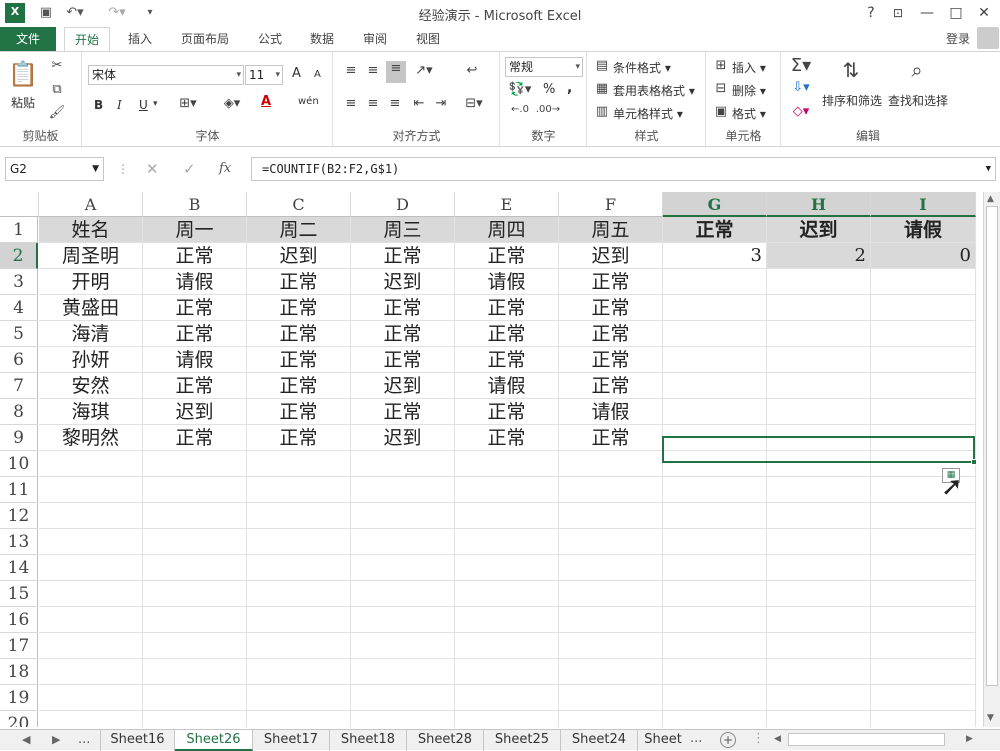 This screenshot has width=1000, height=751. What do you see at coordinates (984, 13) in the screenshot?
I see `close-icon: ✕` at bounding box center [984, 13].